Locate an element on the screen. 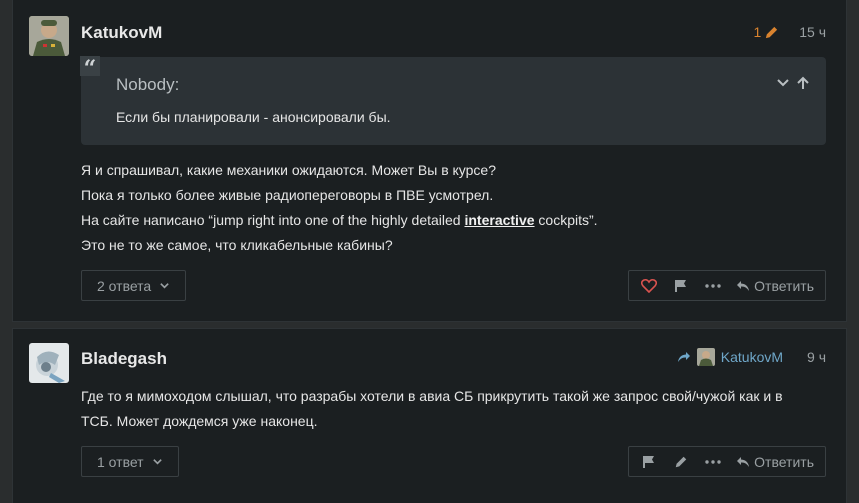  post-body-text: cockpits”. is located at coordinates (566, 220).